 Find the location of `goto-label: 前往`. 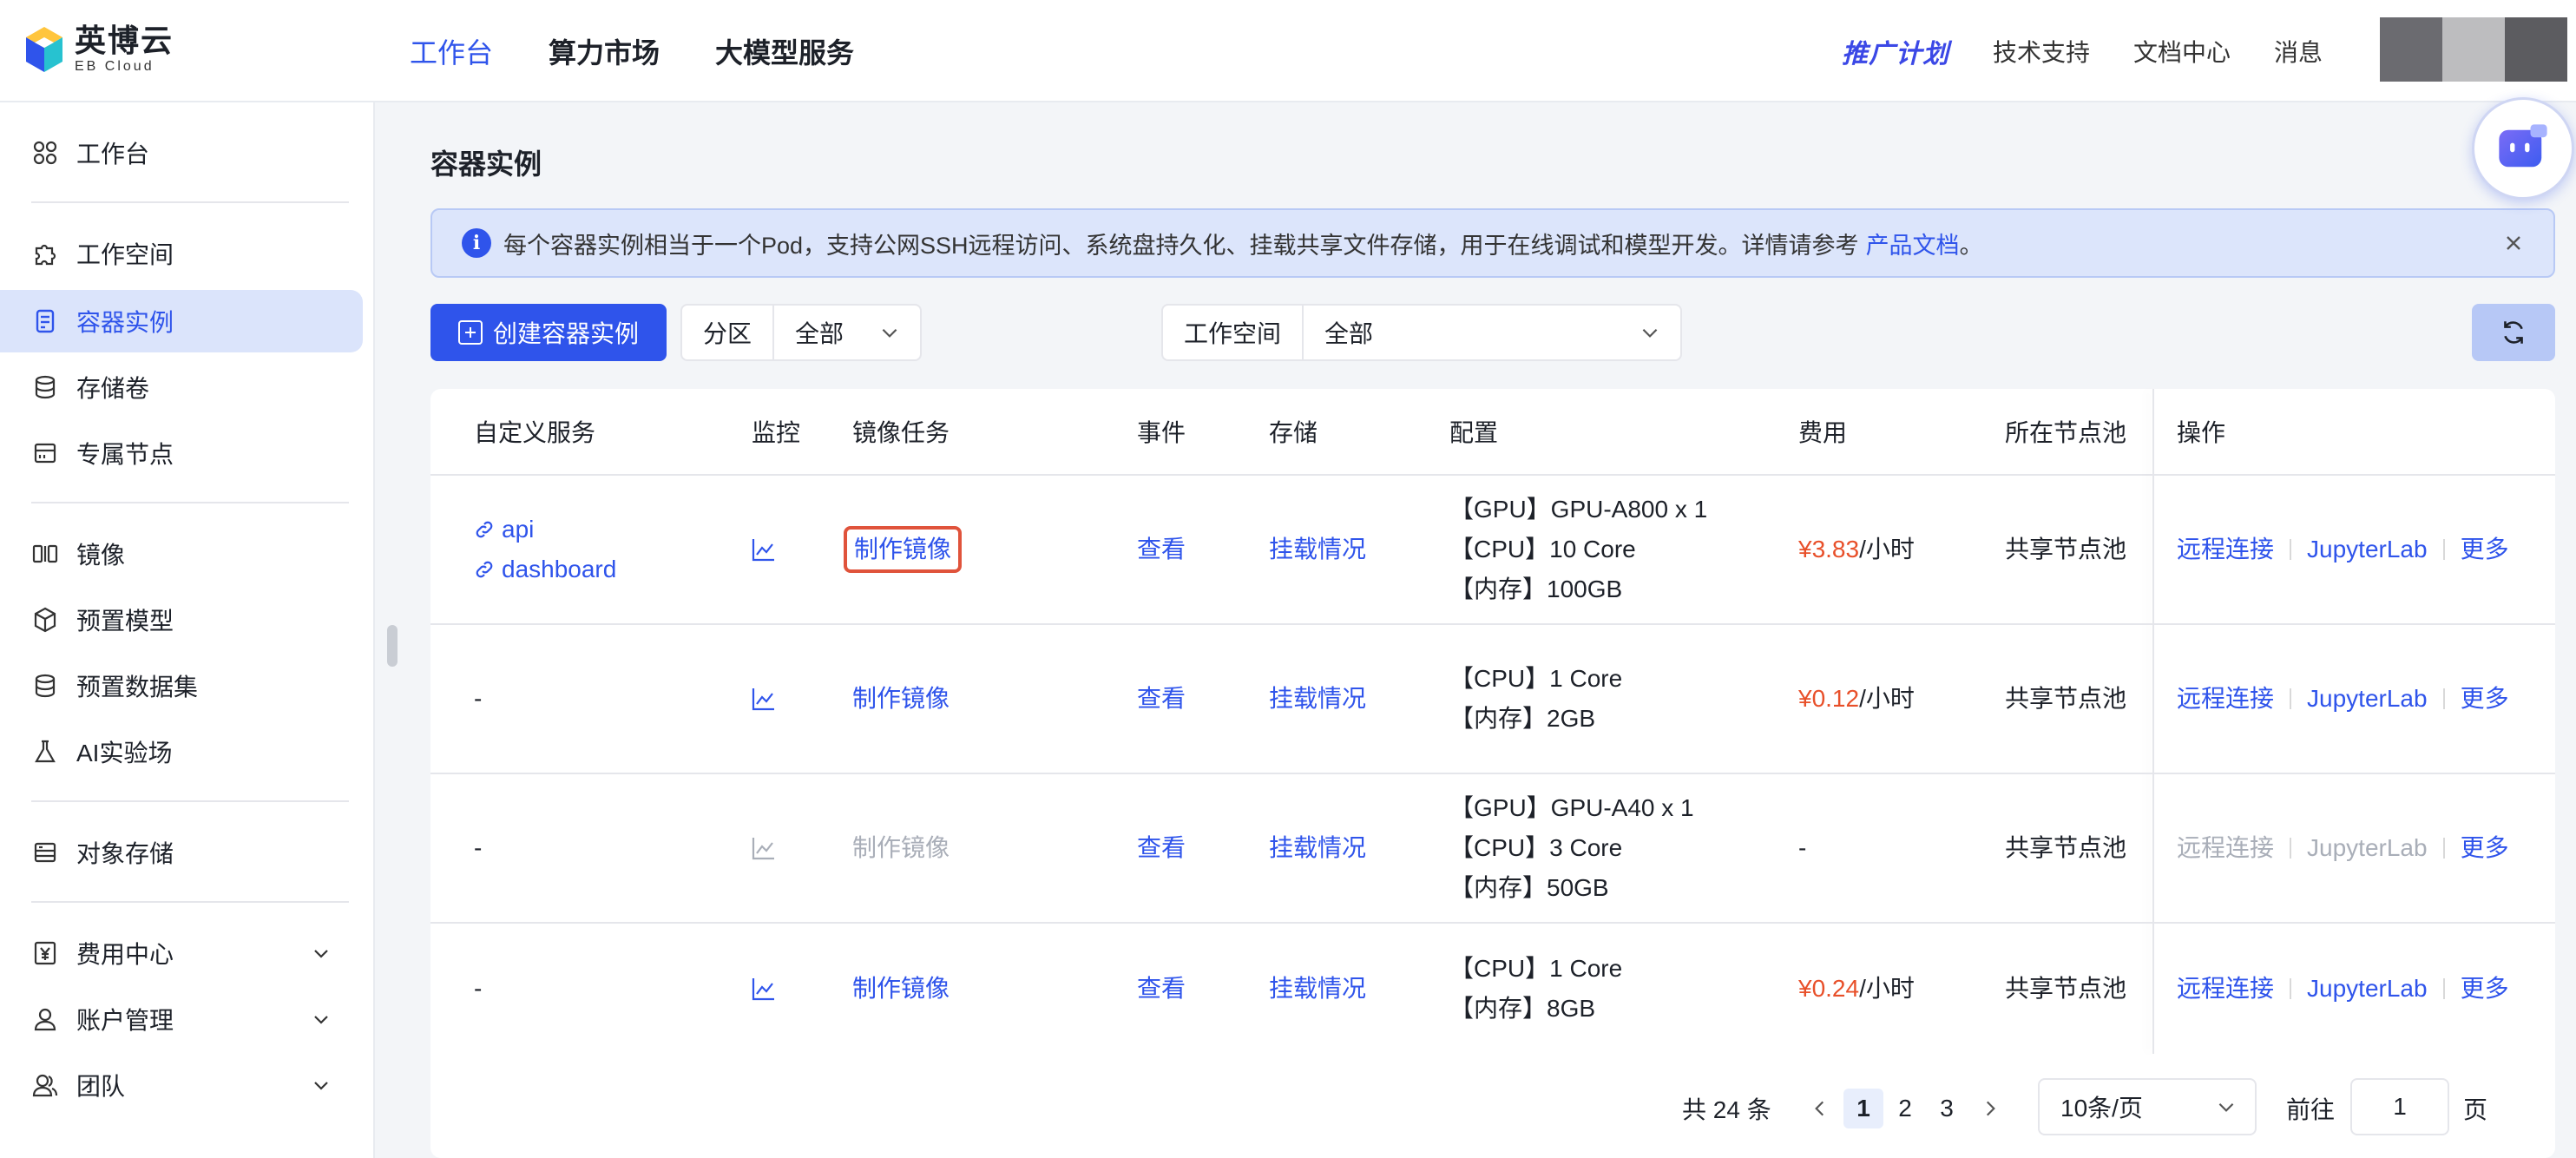

goto-label: 前往 is located at coordinates (2311, 1109).